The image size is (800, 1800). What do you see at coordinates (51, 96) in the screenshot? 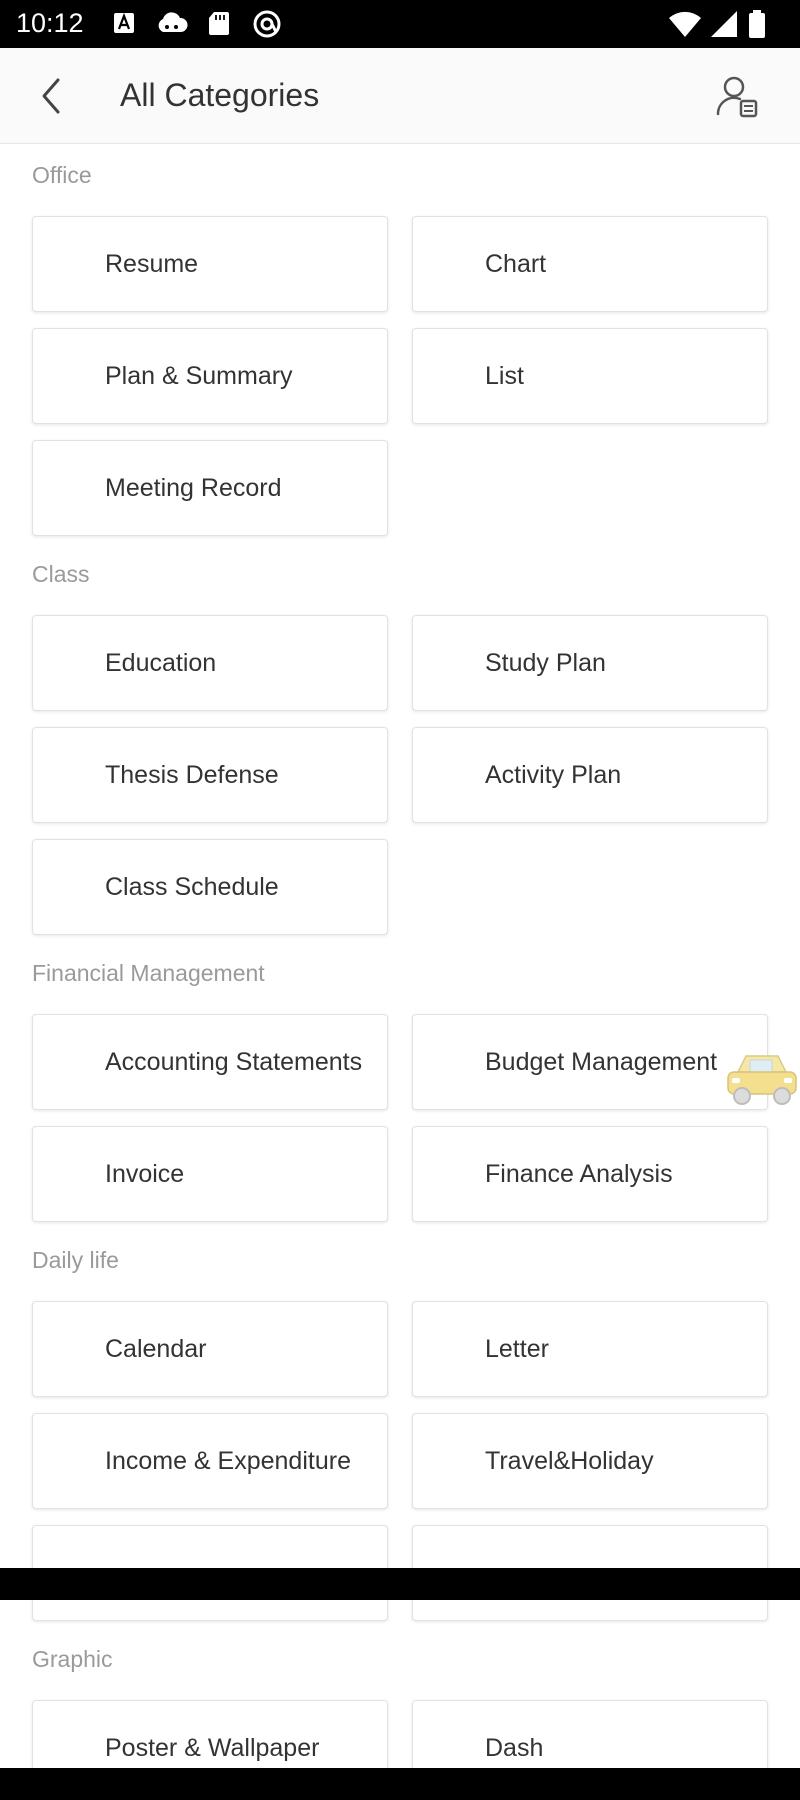
I see `chevron-left-icon` at bounding box center [51, 96].